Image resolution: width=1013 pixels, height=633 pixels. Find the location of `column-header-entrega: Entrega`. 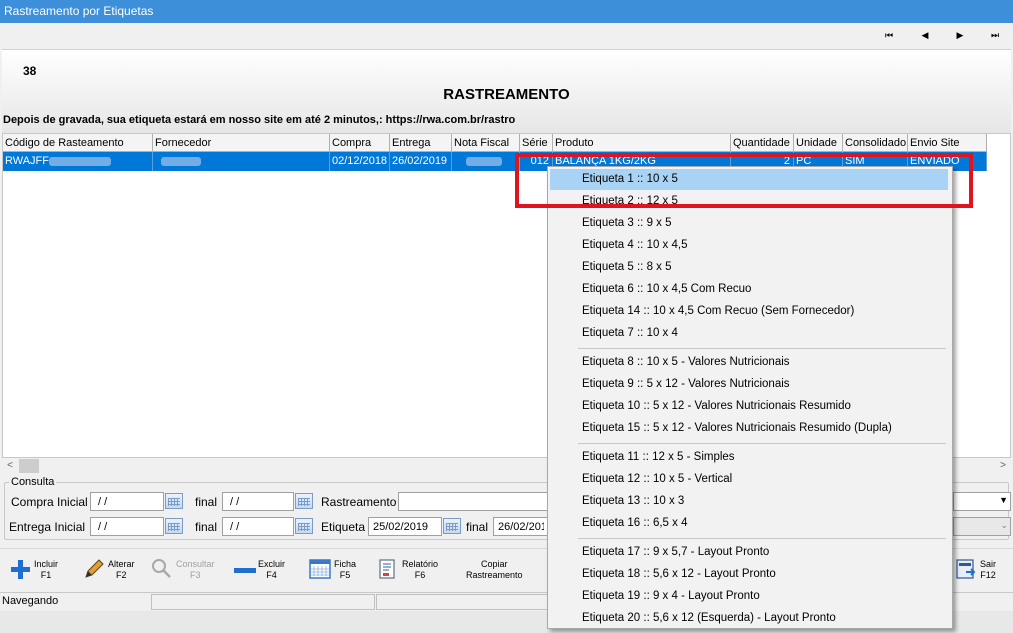

column-header-entrega: Entrega is located at coordinates (421, 143).